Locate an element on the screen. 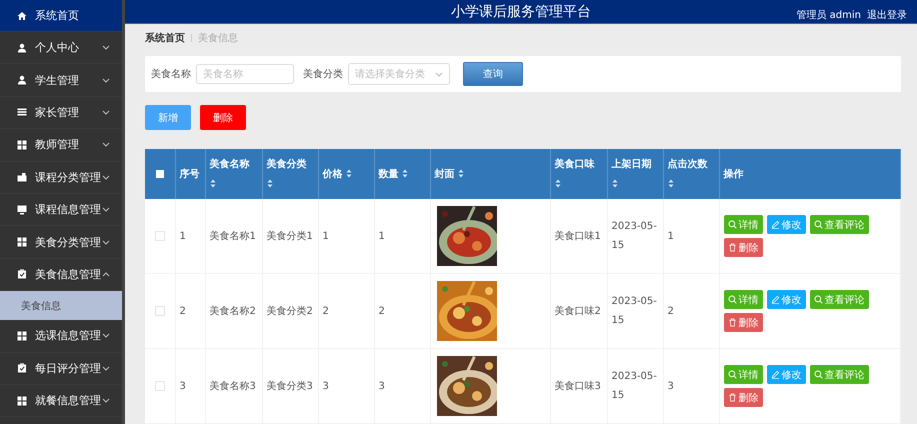 The width and height of the screenshot is (917, 424). app-title: 小学课后服务管理平台 is located at coordinates (521, 11).